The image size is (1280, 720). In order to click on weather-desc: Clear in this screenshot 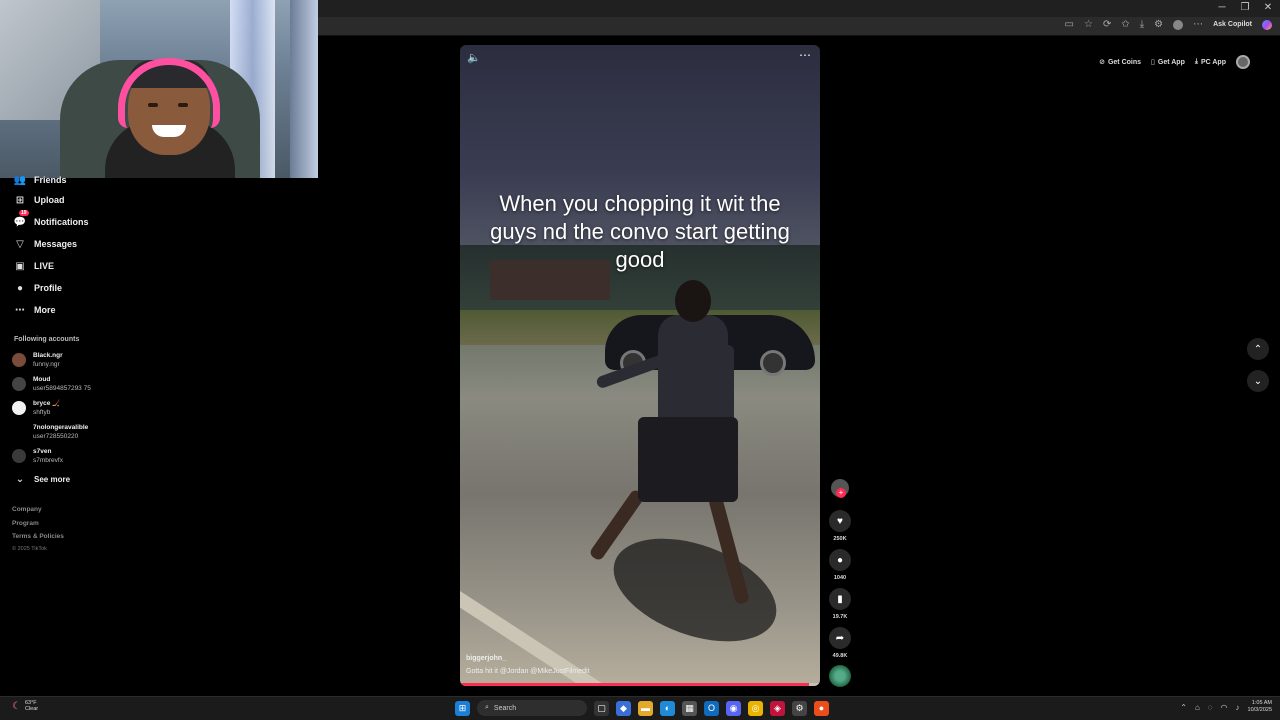, I will do `click(31, 709)`.